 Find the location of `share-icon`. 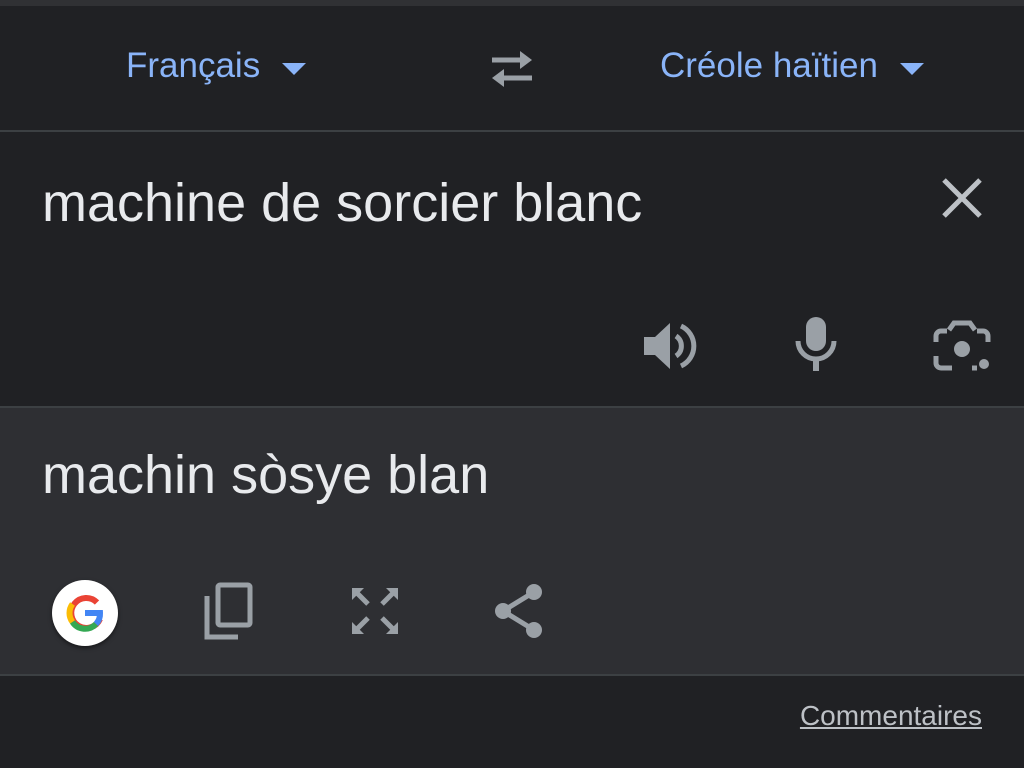

share-icon is located at coordinates (518, 611).